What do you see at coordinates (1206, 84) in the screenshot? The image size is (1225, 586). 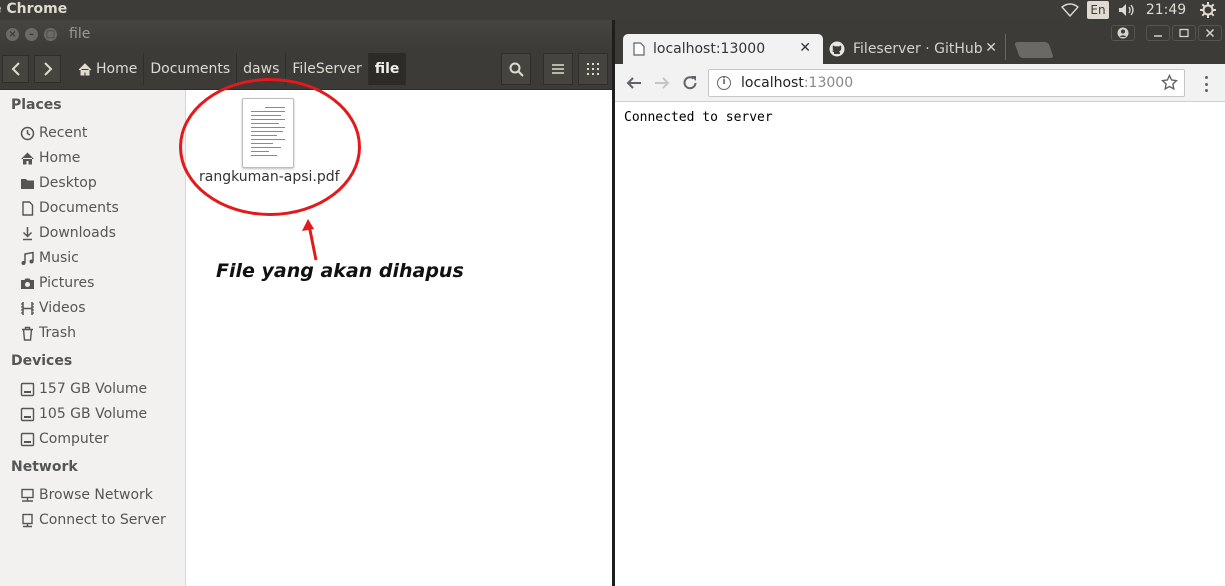 I see `browser-menu-button` at bounding box center [1206, 84].